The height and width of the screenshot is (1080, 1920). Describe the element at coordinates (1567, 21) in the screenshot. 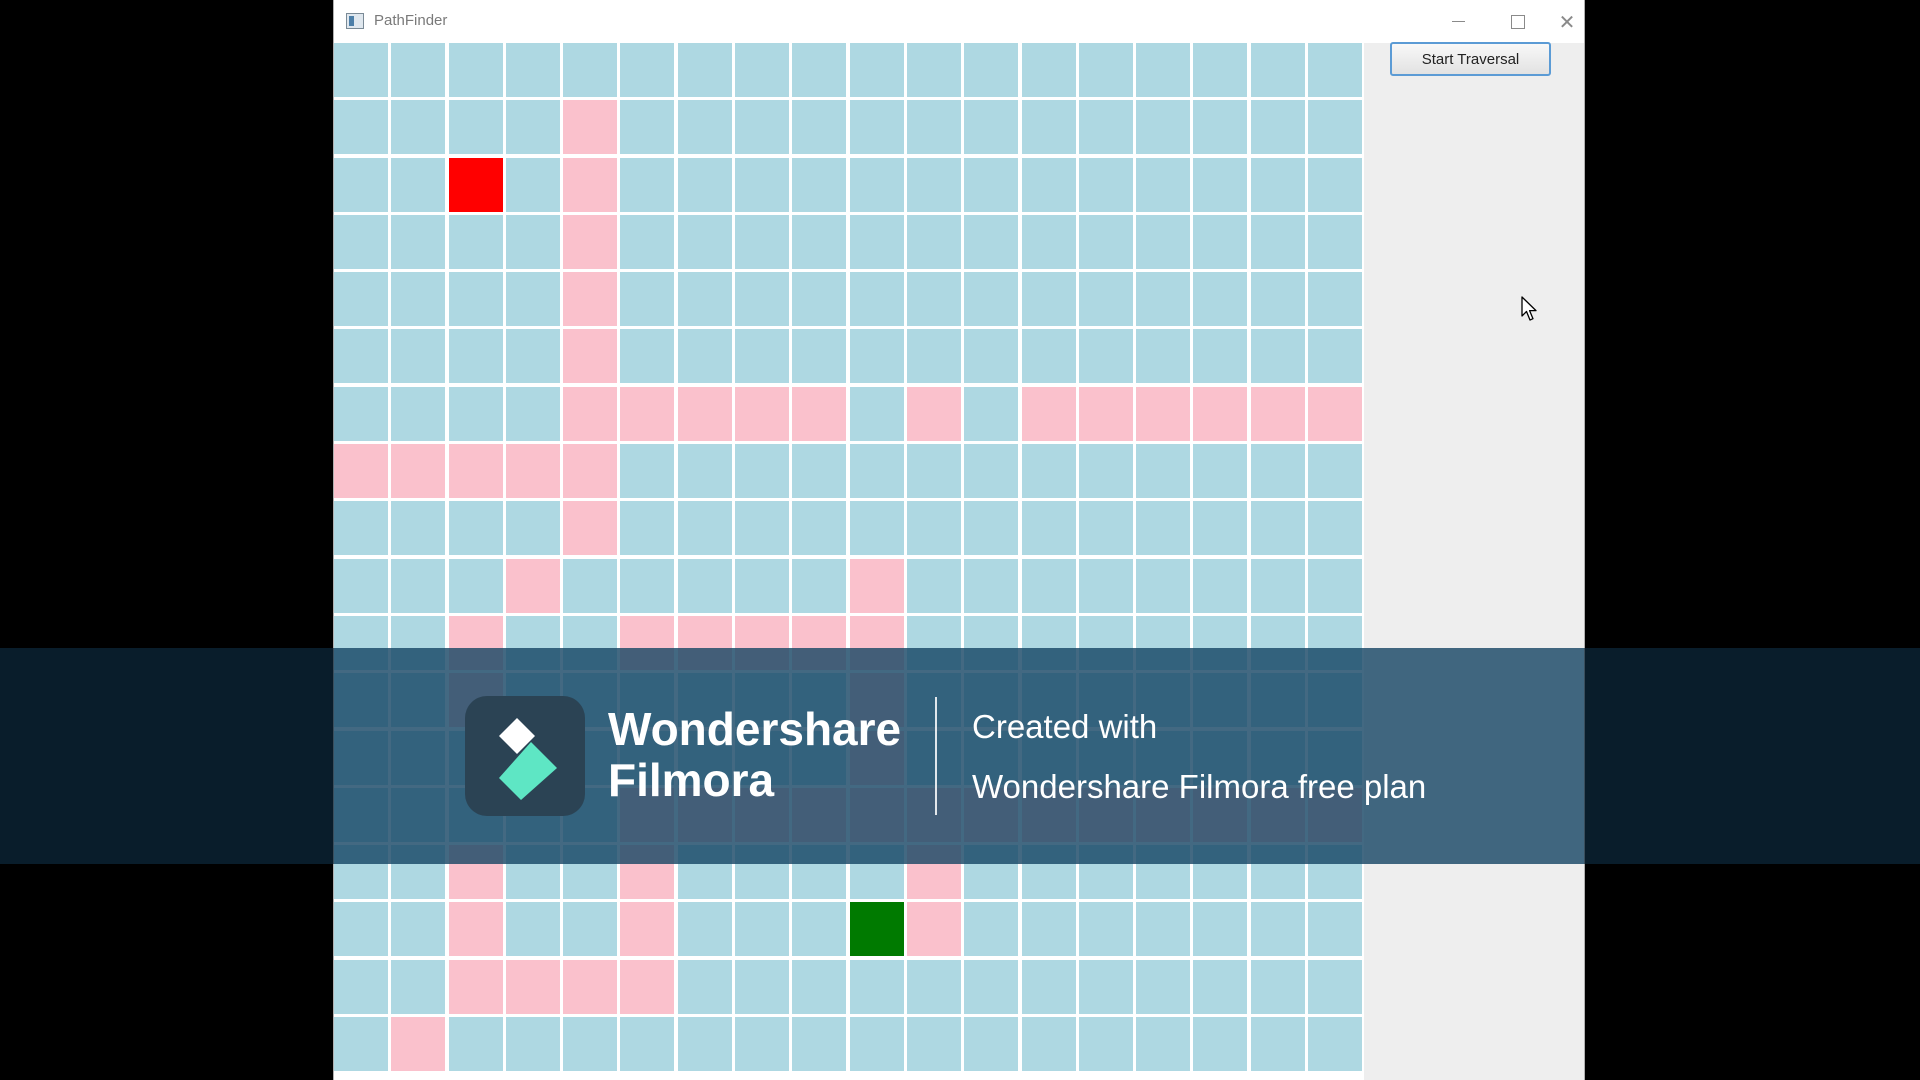

I see `close-button: ✕` at that location.